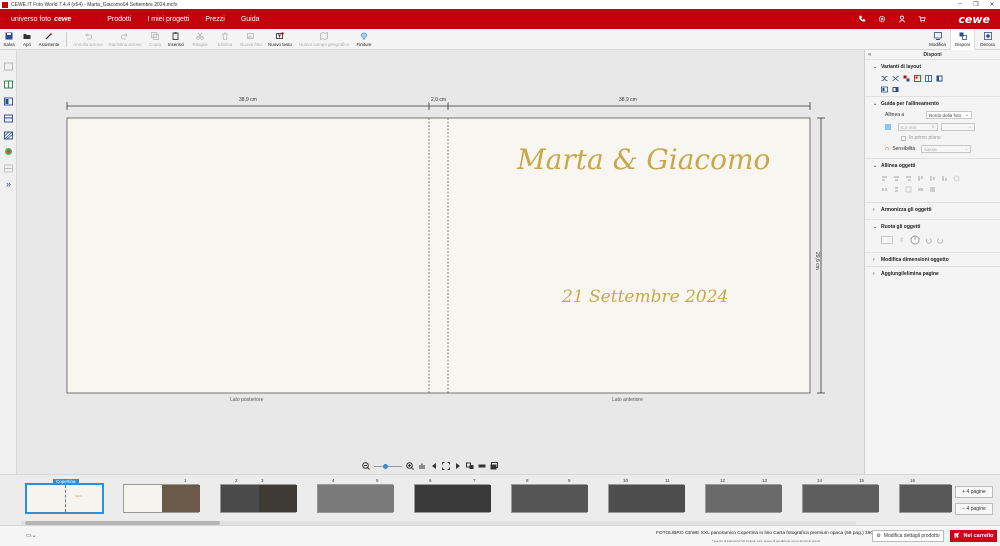 The image size is (1000, 546). Describe the element at coordinates (176, 39) in the screenshot. I see `paste-button: Inserisci` at that location.